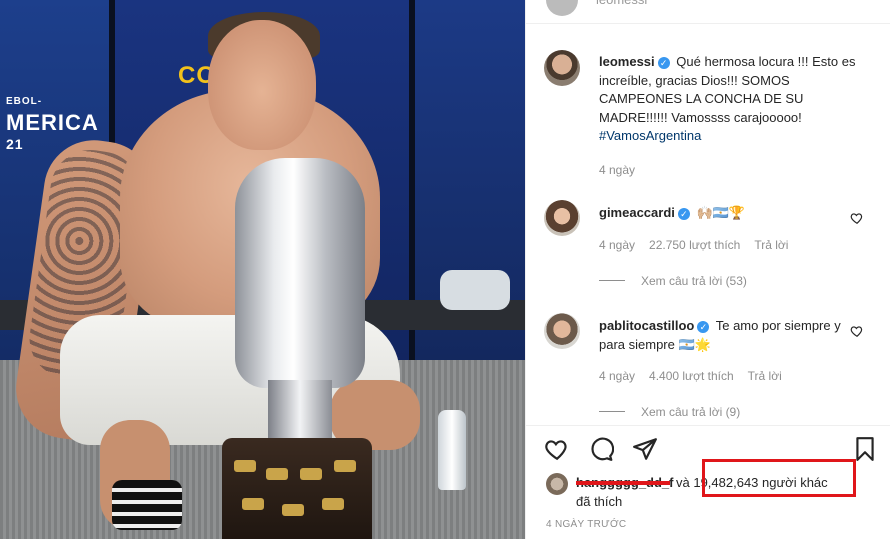 This screenshot has width=890, height=539. I want to click on post-timestamp: 4 NGÀY TRƯỚC, so click(586, 524).